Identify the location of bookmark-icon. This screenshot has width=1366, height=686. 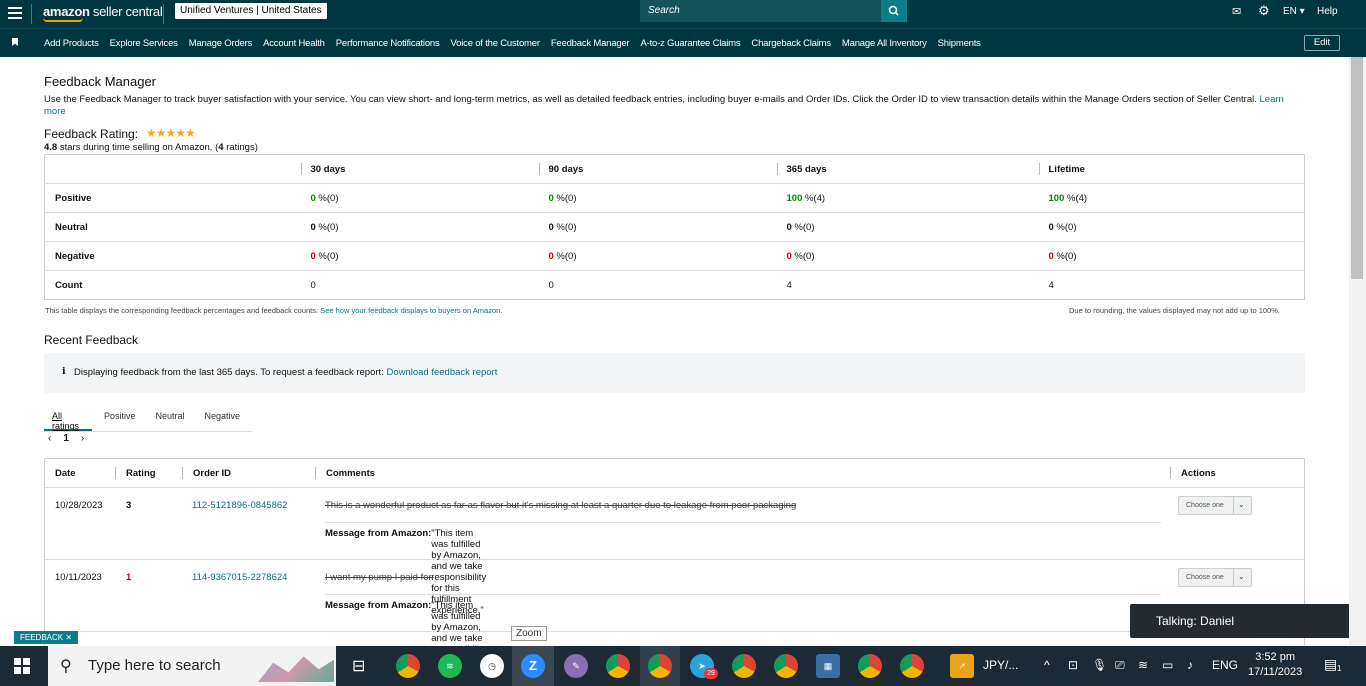
(15, 42).